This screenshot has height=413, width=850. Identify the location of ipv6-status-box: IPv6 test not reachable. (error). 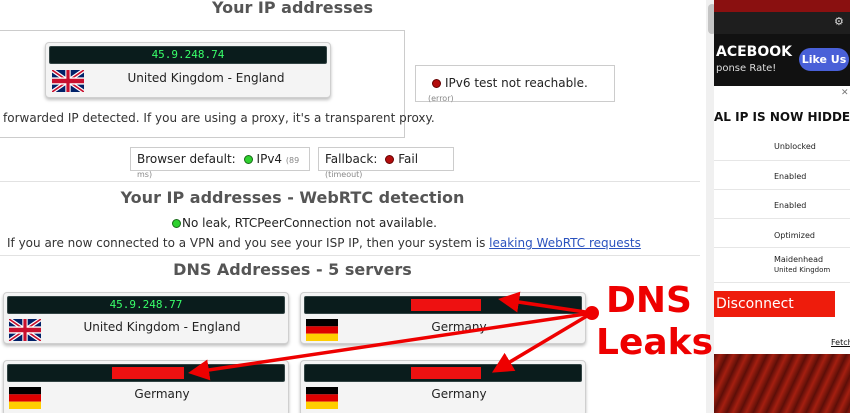
(515, 84).